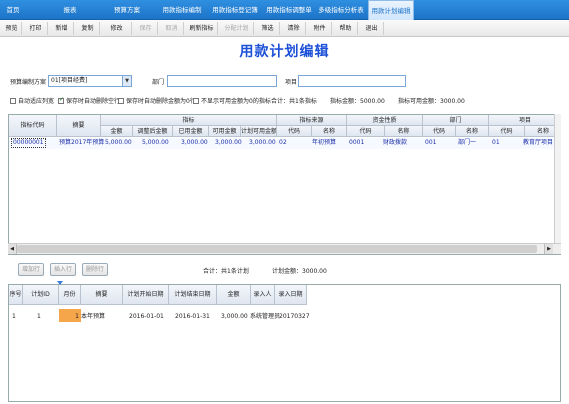 This screenshot has width=569, height=404. What do you see at coordinates (102, 295) in the screenshot?
I see `col-header-plan-summary: 摘要` at bounding box center [102, 295].